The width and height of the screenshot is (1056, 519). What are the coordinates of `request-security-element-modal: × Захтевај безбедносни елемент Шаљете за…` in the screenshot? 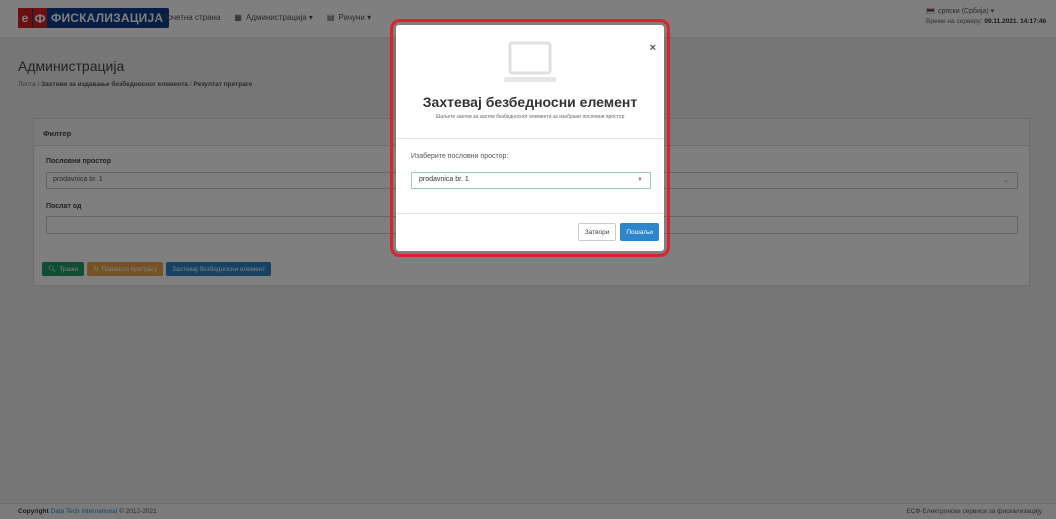 It's located at (530, 138).